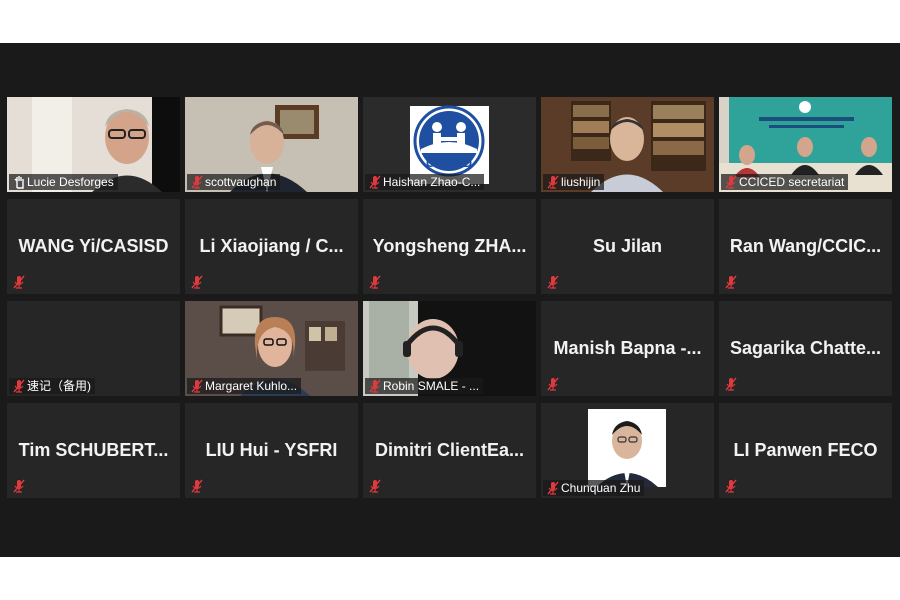 The height and width of the screenshot is (600, 900). Describe the element at coordinates (594, 488) in the screenshot. I see `participant-name-label: Chunquan Zhu` at that location.